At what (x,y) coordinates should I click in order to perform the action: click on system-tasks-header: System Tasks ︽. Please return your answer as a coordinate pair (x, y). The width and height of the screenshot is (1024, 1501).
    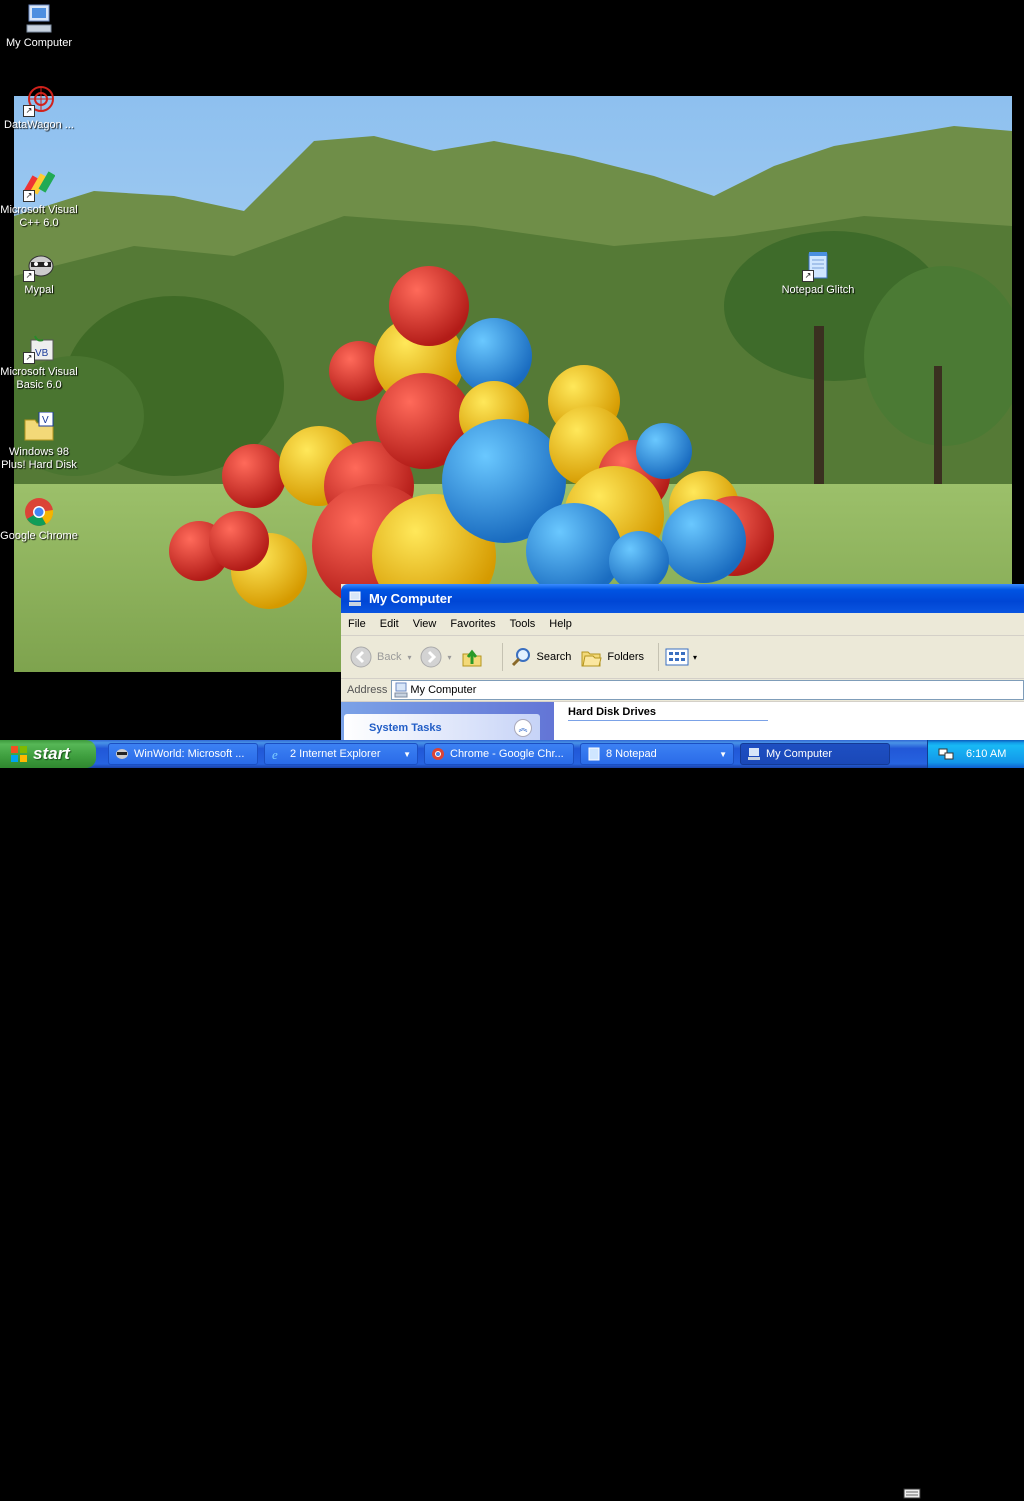
    Looking at the image, I should click on (442, 727).